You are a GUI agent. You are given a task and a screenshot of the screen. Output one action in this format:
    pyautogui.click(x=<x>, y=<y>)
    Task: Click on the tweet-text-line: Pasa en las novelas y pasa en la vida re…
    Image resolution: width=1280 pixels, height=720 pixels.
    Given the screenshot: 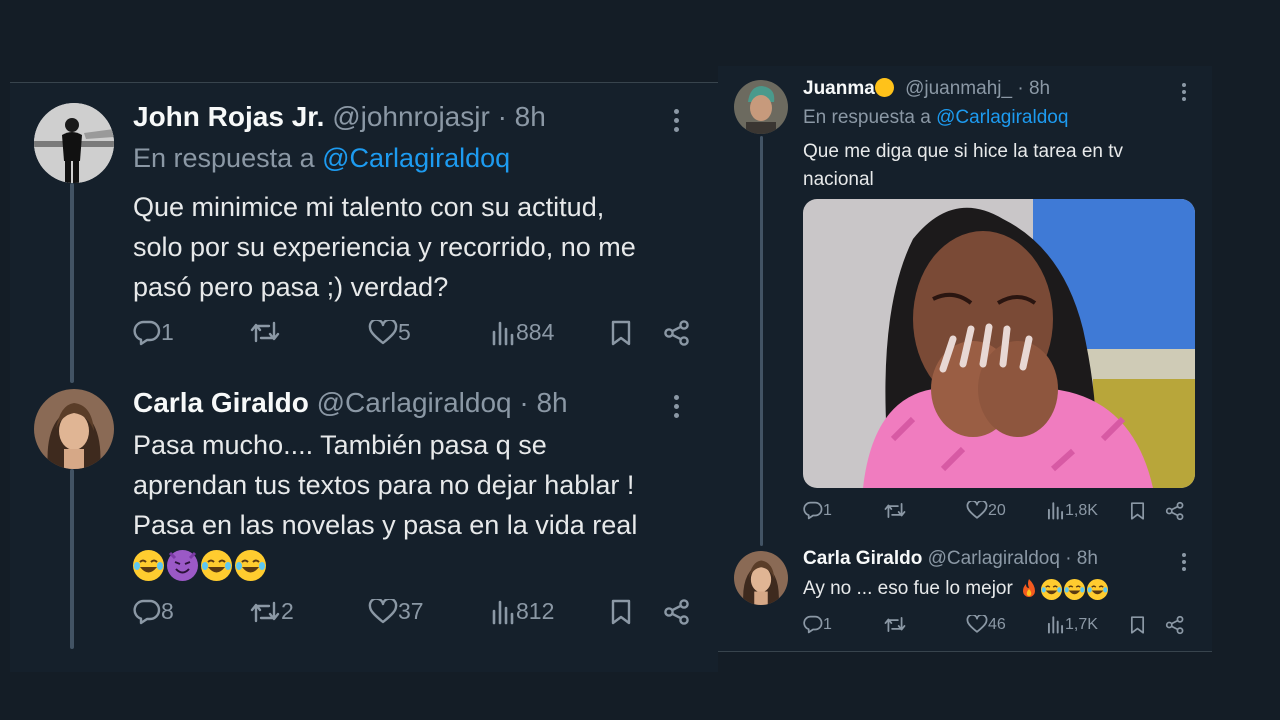 What is the action you would take?
    pyautogui.click(x=385, y=525)
    